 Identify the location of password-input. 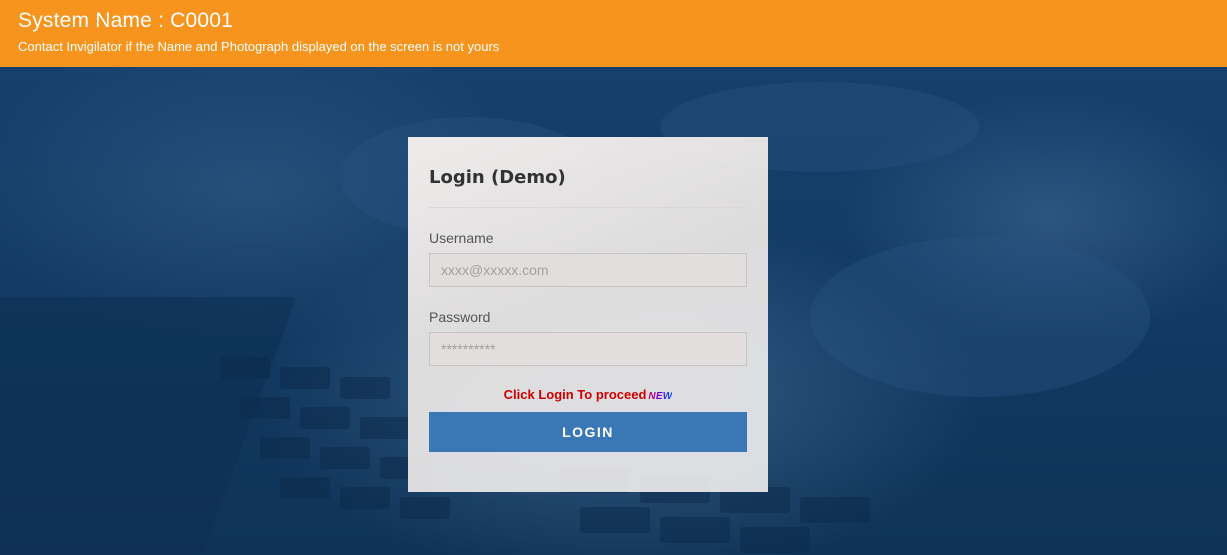
(588, 349).